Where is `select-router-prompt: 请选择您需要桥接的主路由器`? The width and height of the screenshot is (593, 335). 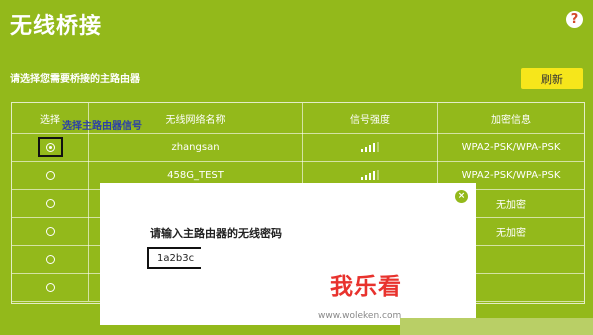
select-router-prompt: 请选择您需要桥接的主路由器 is located at coordinates (75, 79).